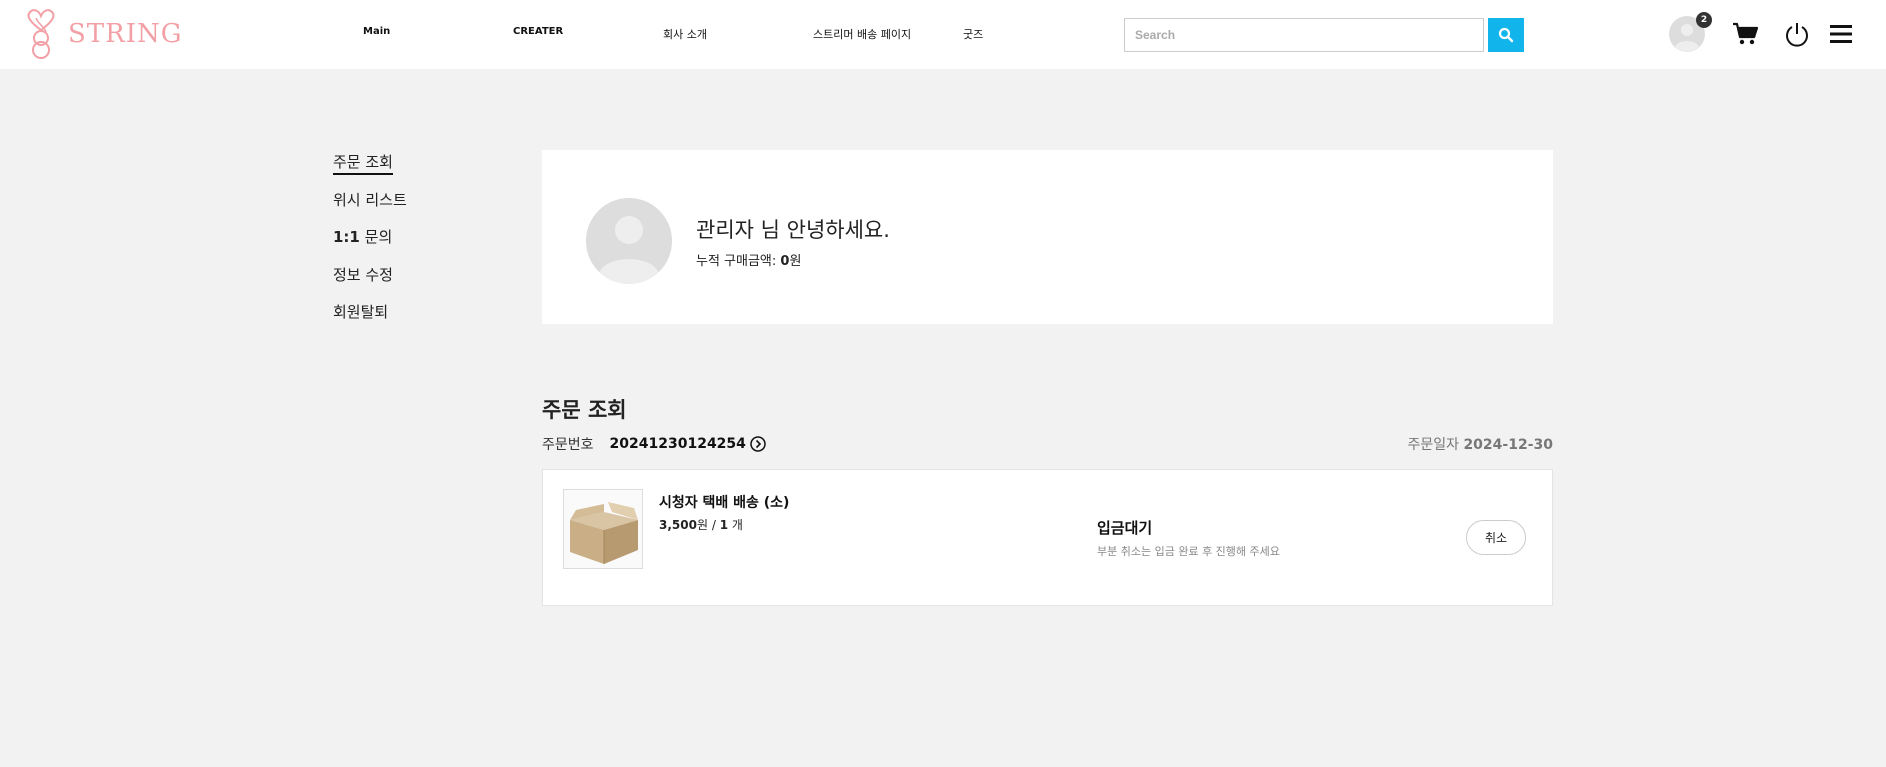 The image size is (1886, 767). What do you see at coordinates (795, 261) in the screenshot?
I see `total-purchase-unit: 원` at bounding box center [795, 261].